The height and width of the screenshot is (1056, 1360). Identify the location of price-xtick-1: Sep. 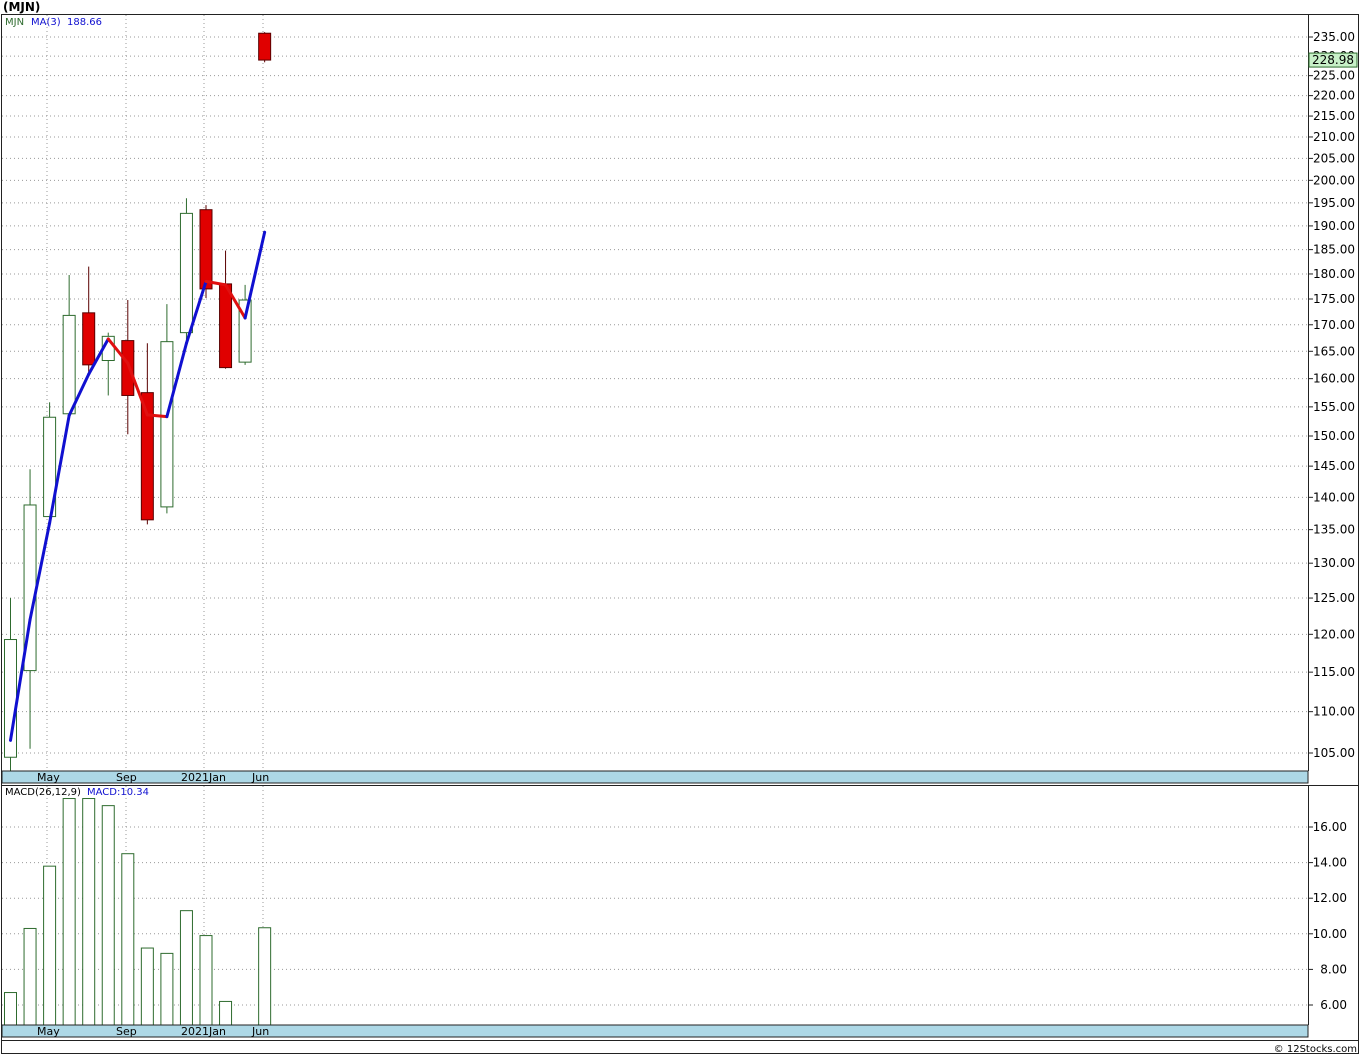
(126, 777).